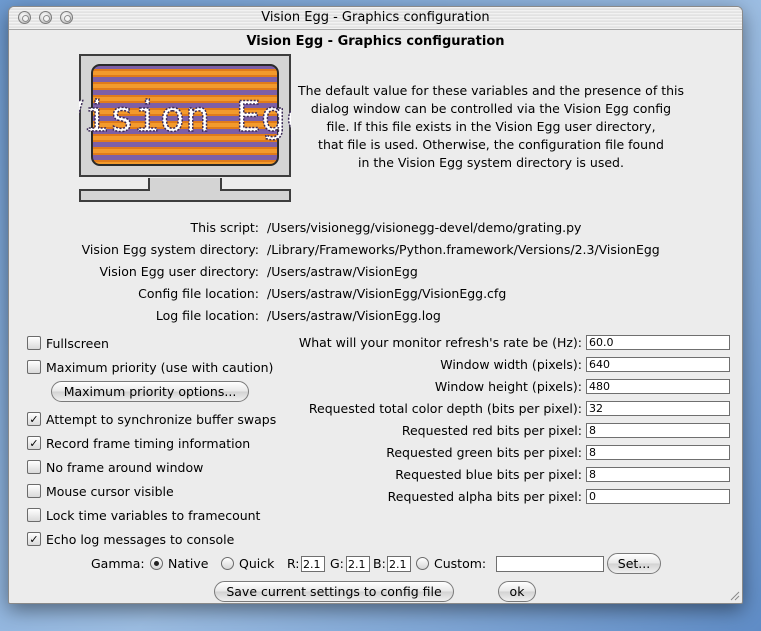  Describe the element at coordinates (379, 563) in the screenshot. I see `gamma-b-label: B:` at that location.